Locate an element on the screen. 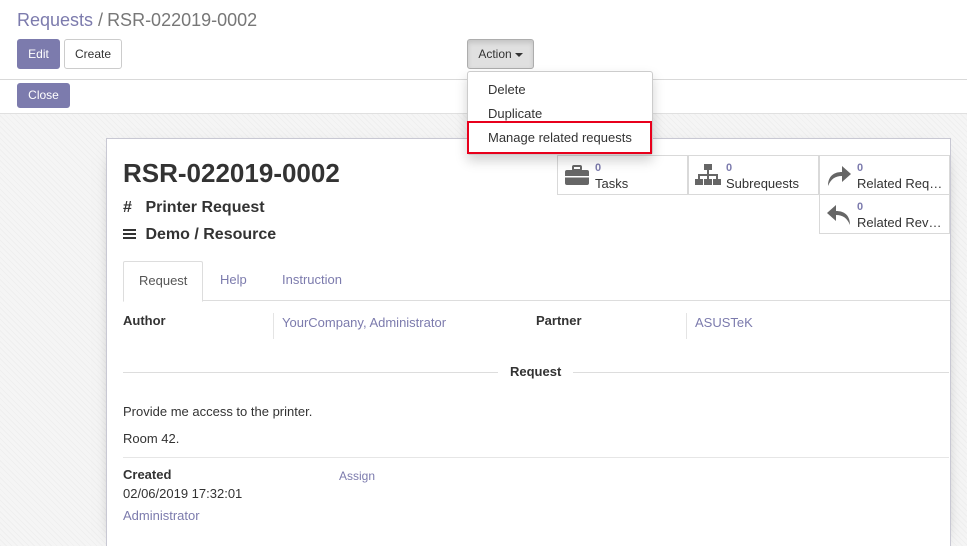 This screenshot has width=967, height=546. sitemap-icon is located at coordinates (708, 175).